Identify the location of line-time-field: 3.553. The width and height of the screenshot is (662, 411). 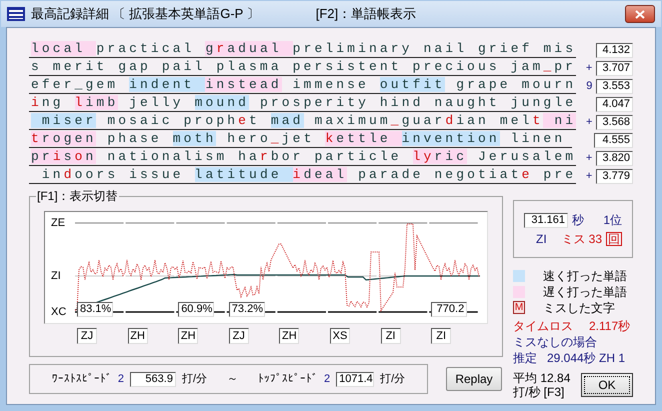
(614, 86).